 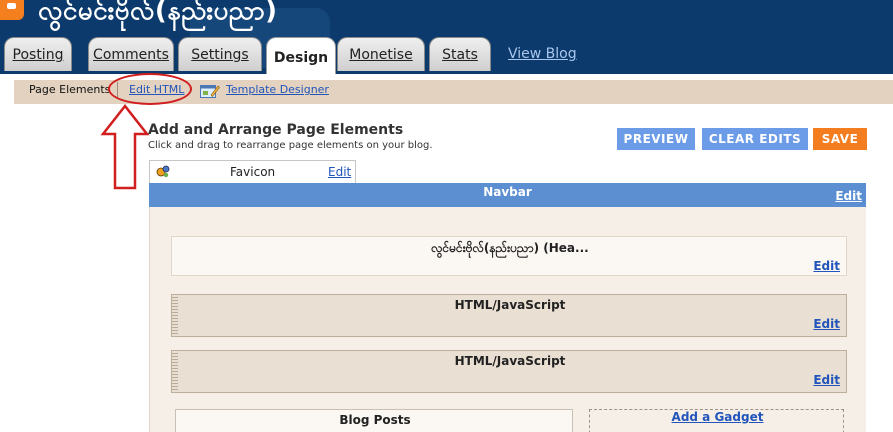 What do you see at coordinates (301, 55) in the screenshot?
I see `tab-design: Design` at bounding box center [301, 55].